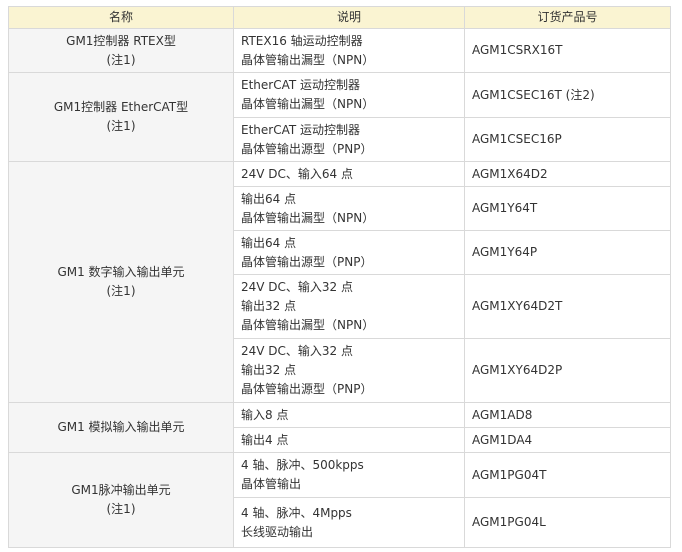 This screenshot has width=682, height=552. Describe the element at coordinates (265, 439) in the screenshot. I see `description-line: 输出4 点` at that location.